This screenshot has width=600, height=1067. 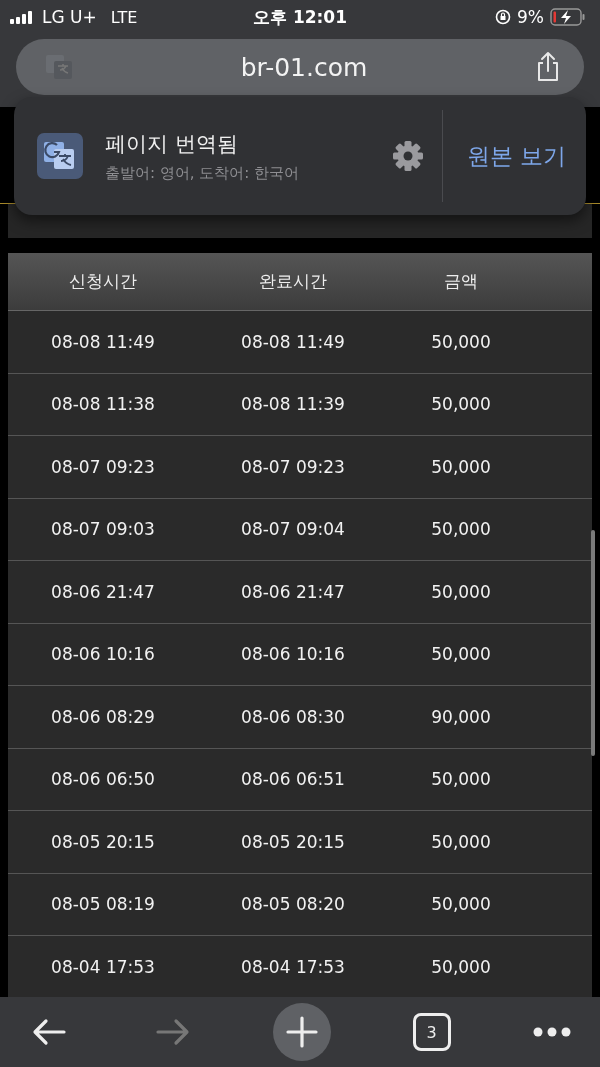 I want to click on request-time-cell-text: 08-04 17:53, so click(x=103, y=966).